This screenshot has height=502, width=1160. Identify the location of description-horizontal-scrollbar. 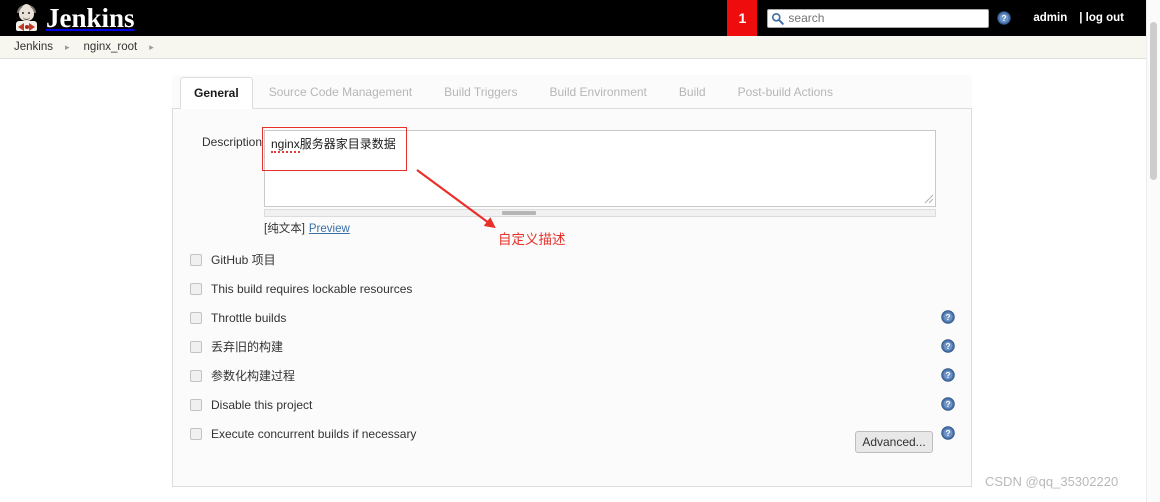
(600, 213).